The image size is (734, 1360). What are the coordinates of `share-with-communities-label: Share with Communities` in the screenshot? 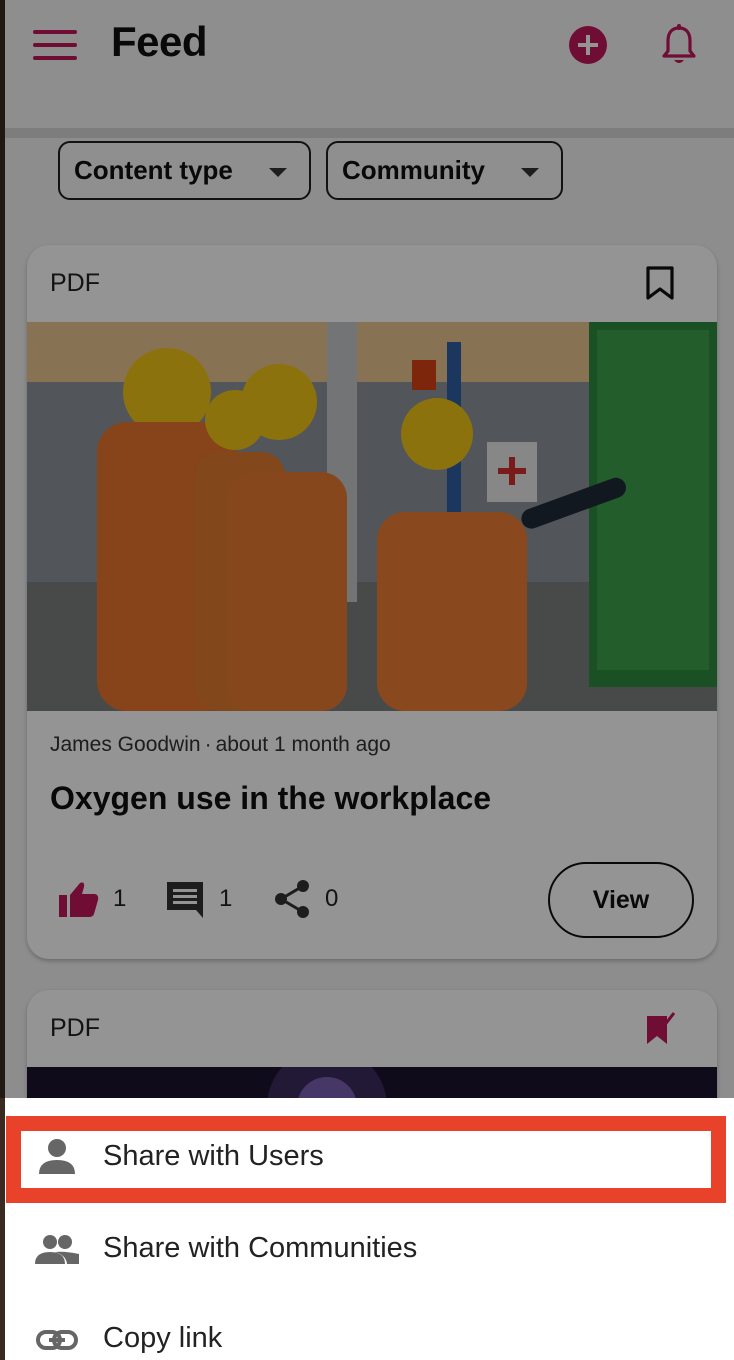 It's located at (260, 1248).